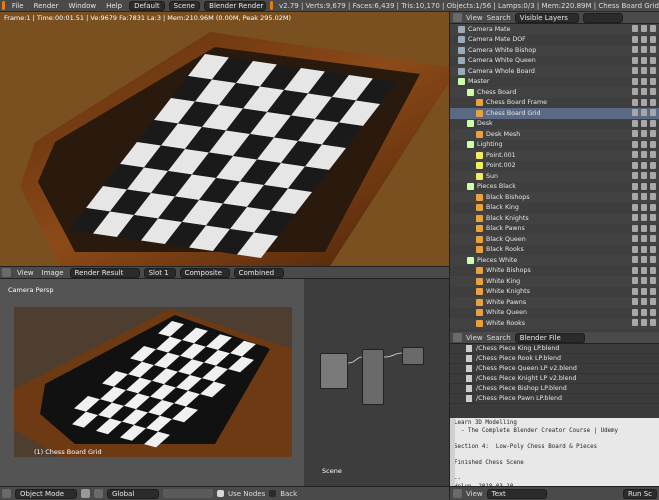  What do you see at coordinates (640, 493) in the screenshot?
I see `run-script-button: Run Sc` at bounding box center [640, 493].